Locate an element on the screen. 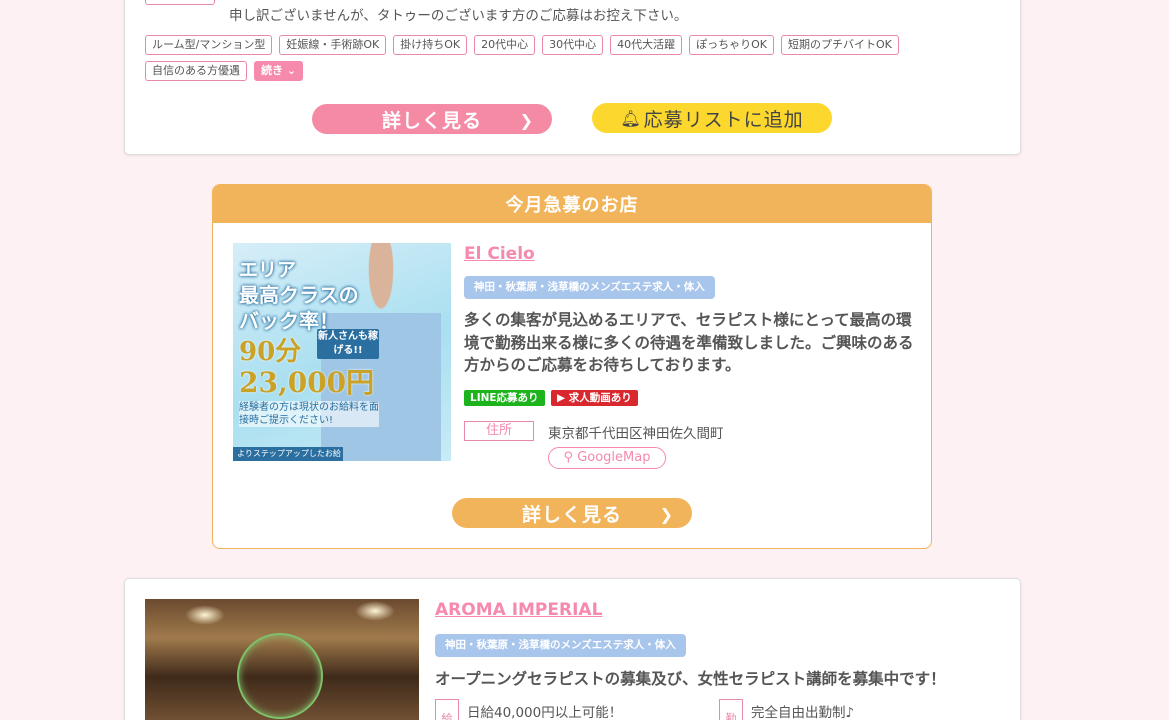  tag: ルーム型/マンション型 is located at coordinates (209, 45).